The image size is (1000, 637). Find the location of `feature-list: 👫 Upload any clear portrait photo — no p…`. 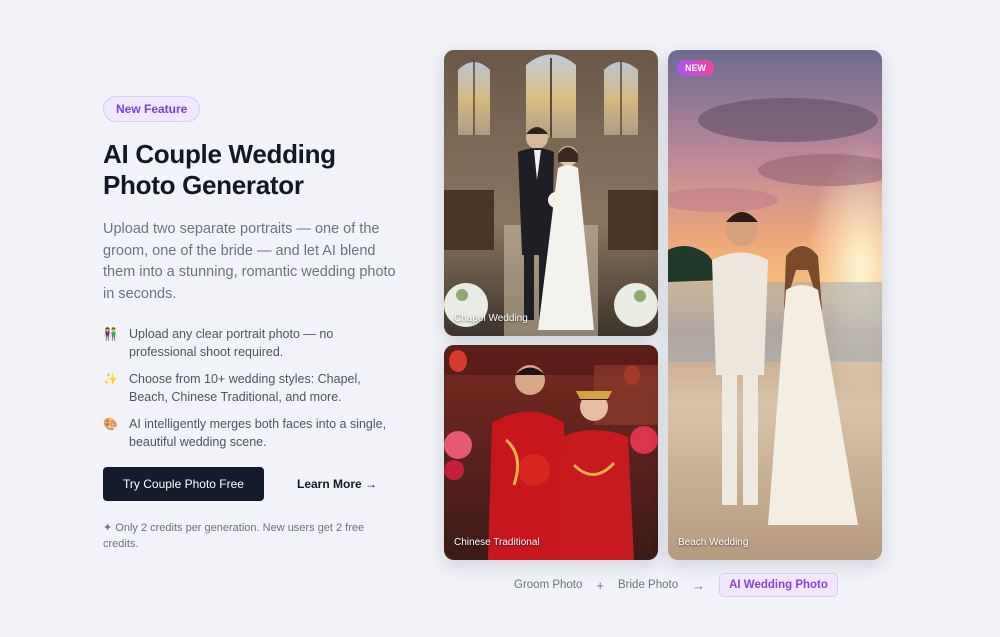

feature-list: 👫 Upload any clear portrait photo — no p… is located at coordinates (253, 388).